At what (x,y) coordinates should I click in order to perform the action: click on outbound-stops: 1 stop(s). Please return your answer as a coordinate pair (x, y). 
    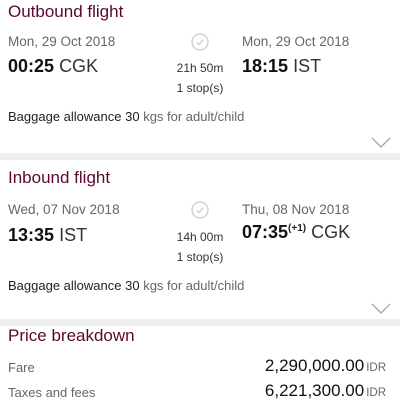
    Looking at the image, I should click on (200, 88).